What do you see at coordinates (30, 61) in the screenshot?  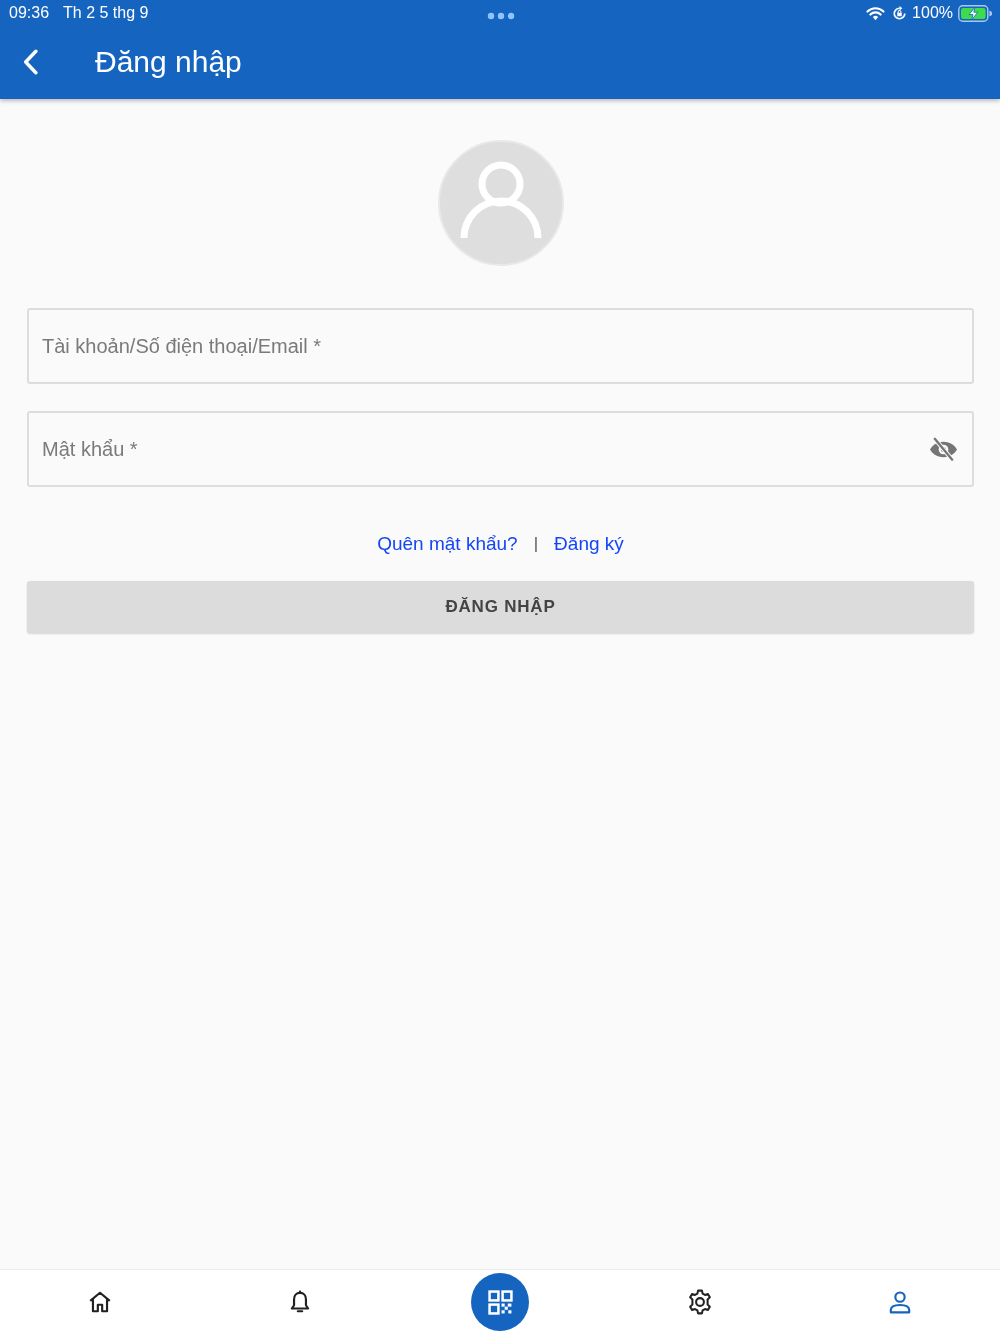 I see `back-chevron-icon` at bounding box center [30, 61].